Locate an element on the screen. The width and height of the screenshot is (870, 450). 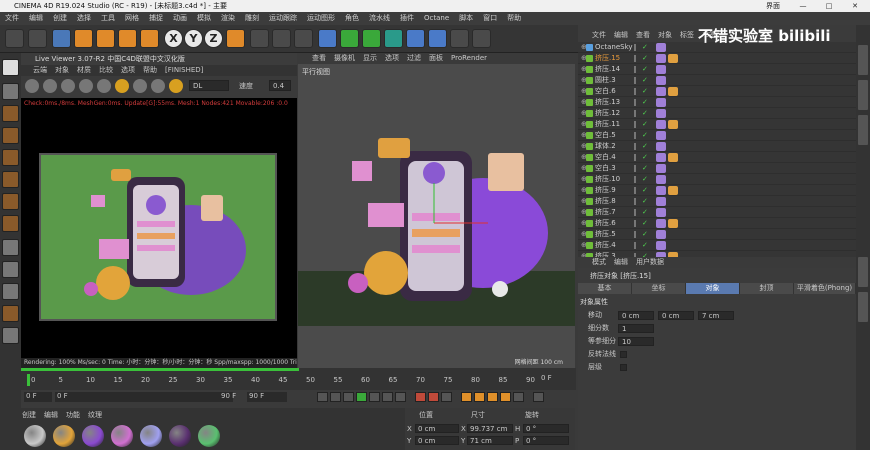
coord-x-pos: 0 cm is located at coordinates (437, 428).